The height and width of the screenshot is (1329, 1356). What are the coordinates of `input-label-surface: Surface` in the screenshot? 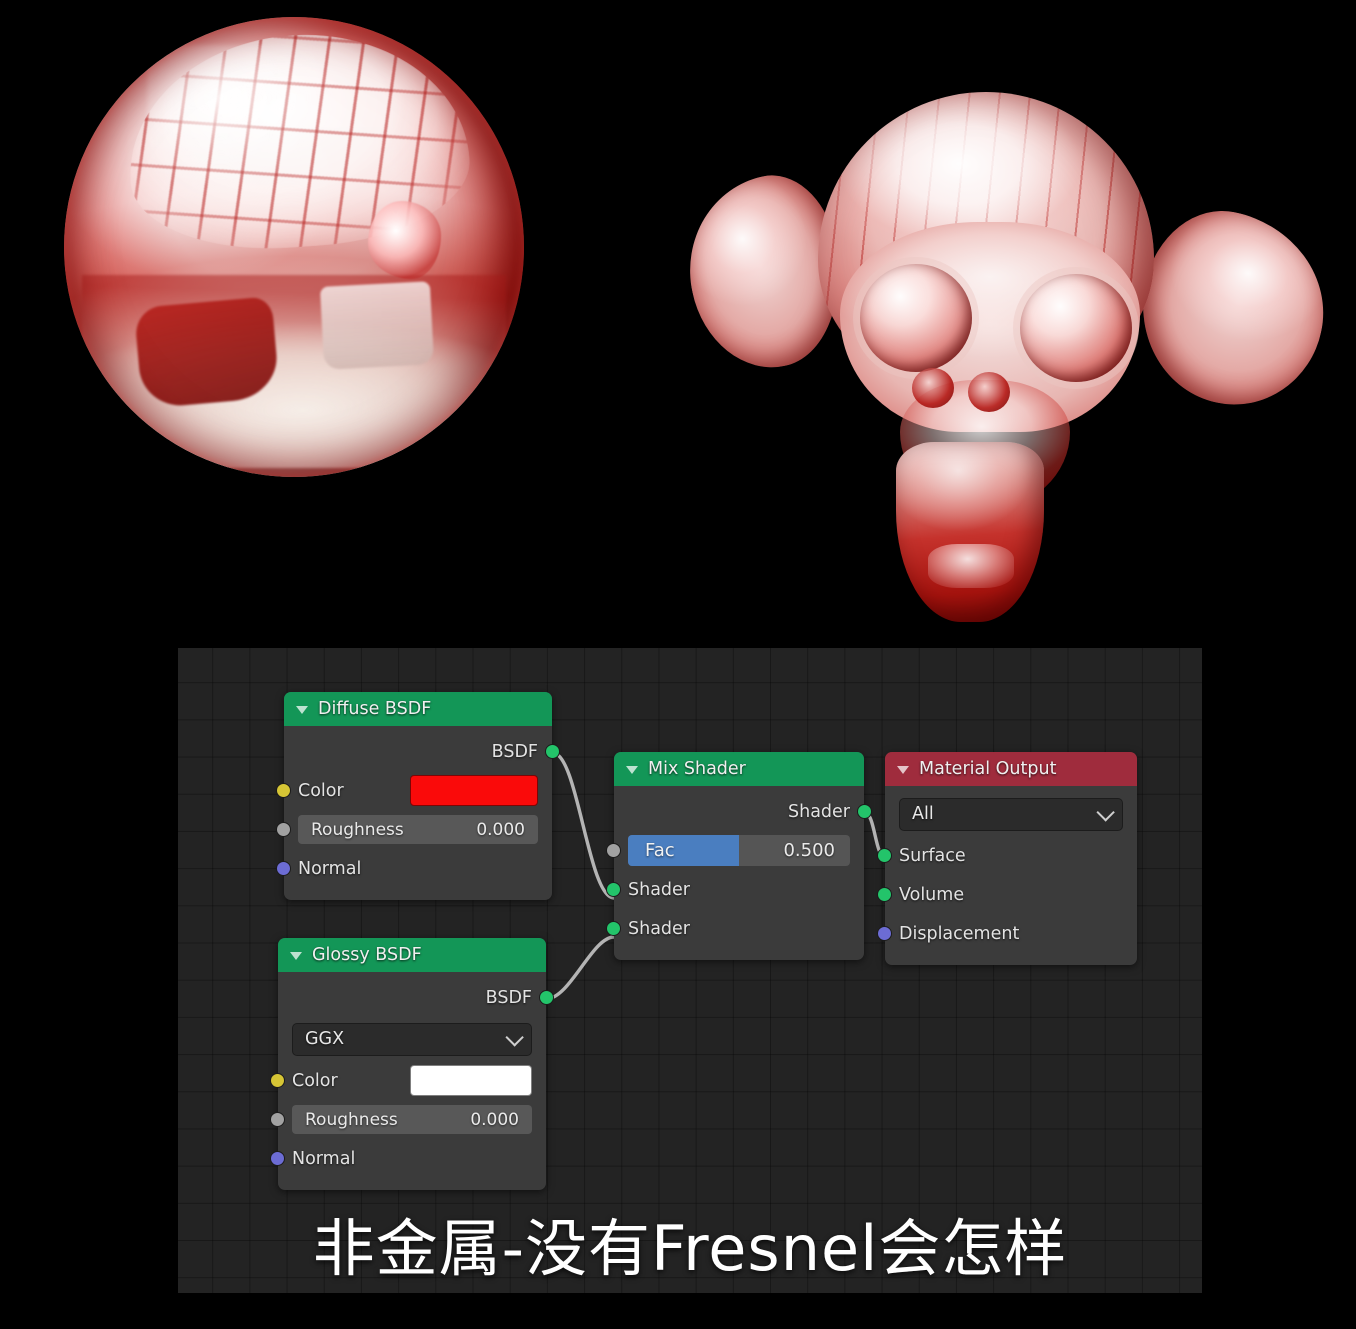 It's located at (932, 855).